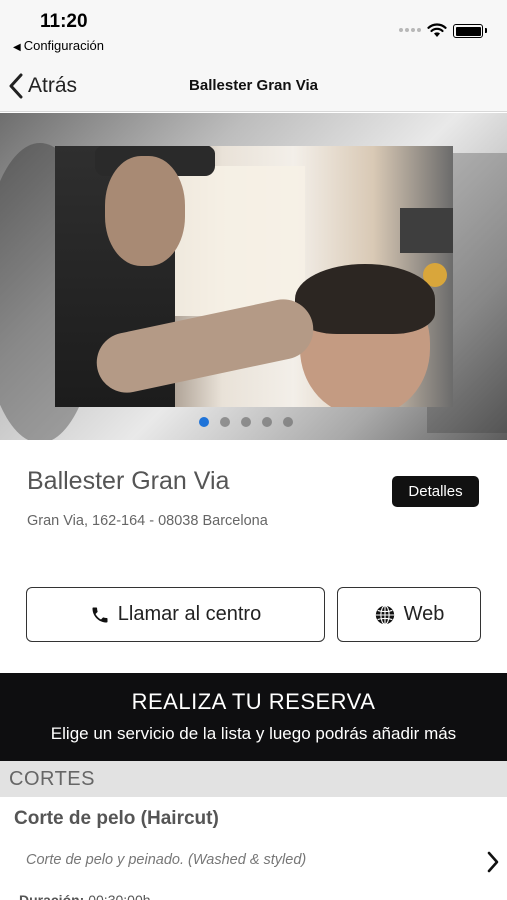 This screenshot has height=900, width=507. I want to click on page-title: Ballester Gran Via, so click(253, 85).